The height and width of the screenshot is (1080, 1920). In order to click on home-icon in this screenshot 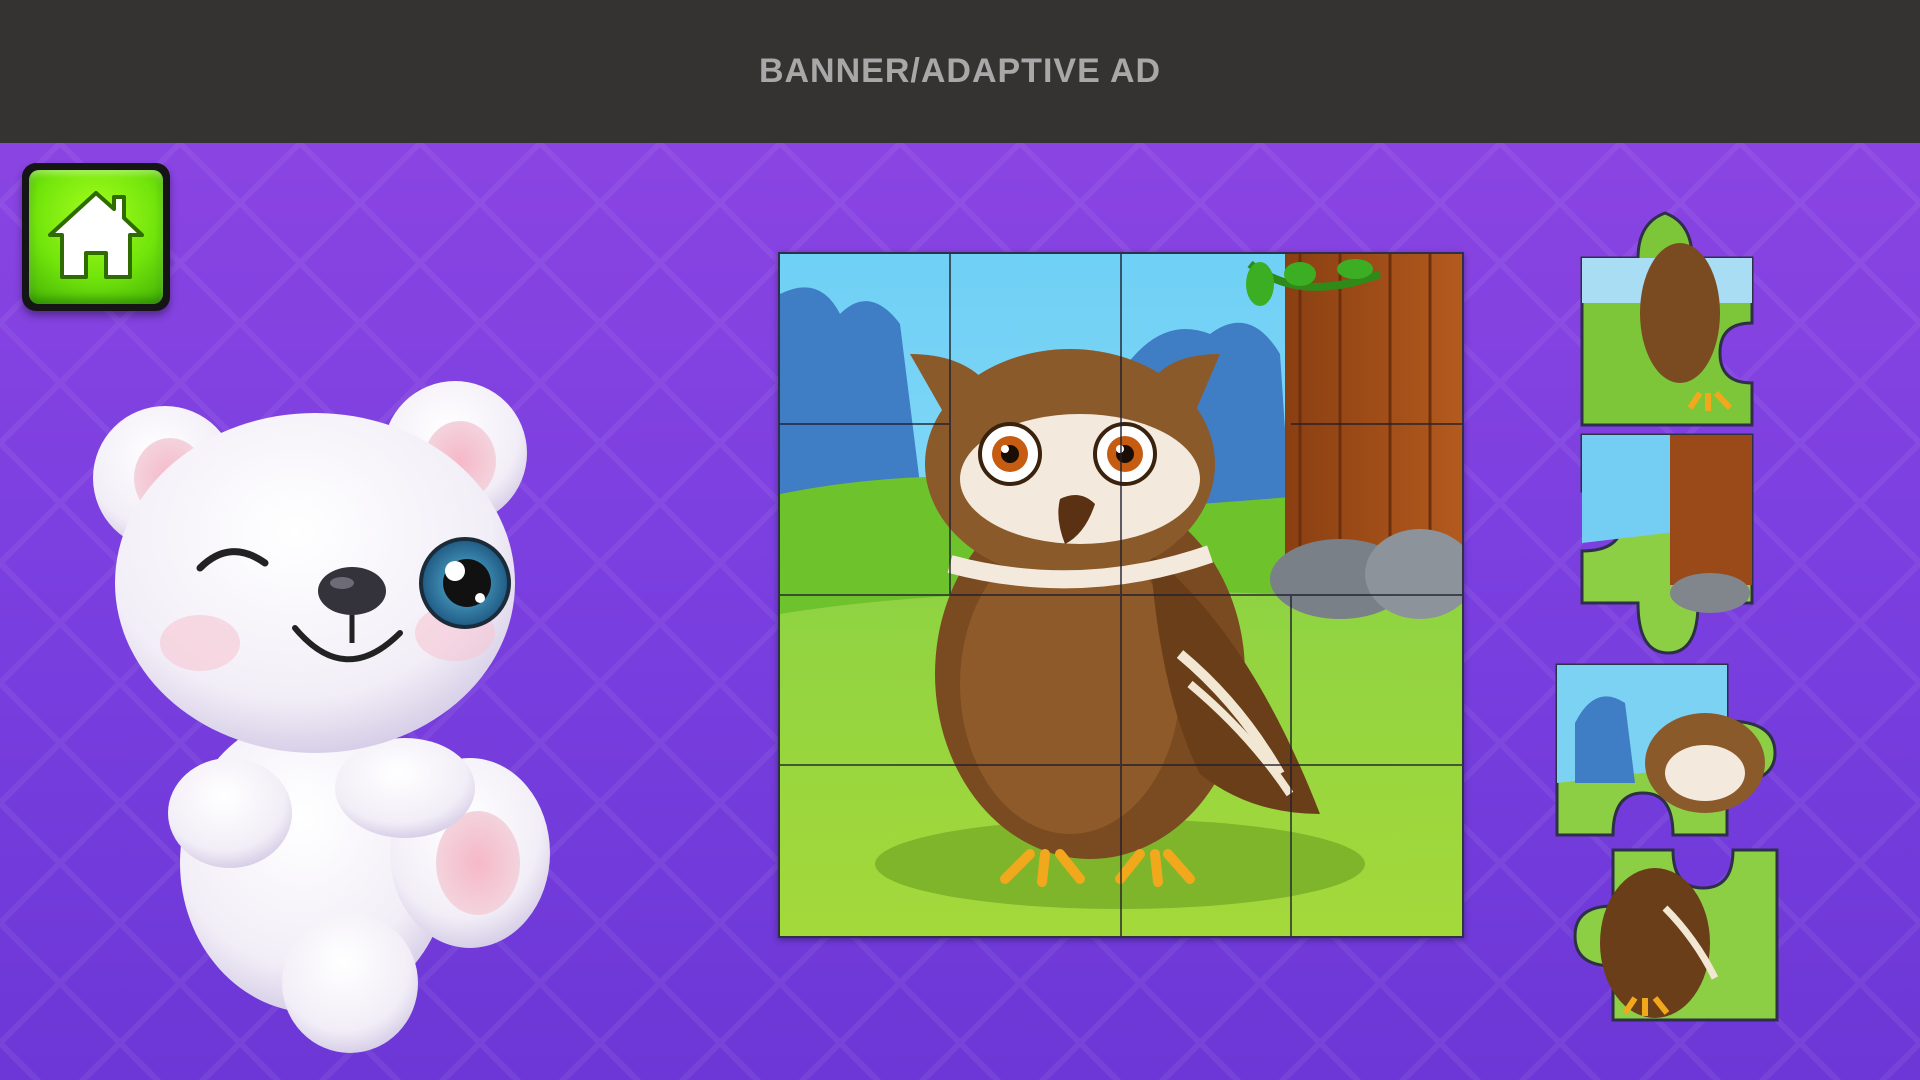, I will do `click(96, 235)`.